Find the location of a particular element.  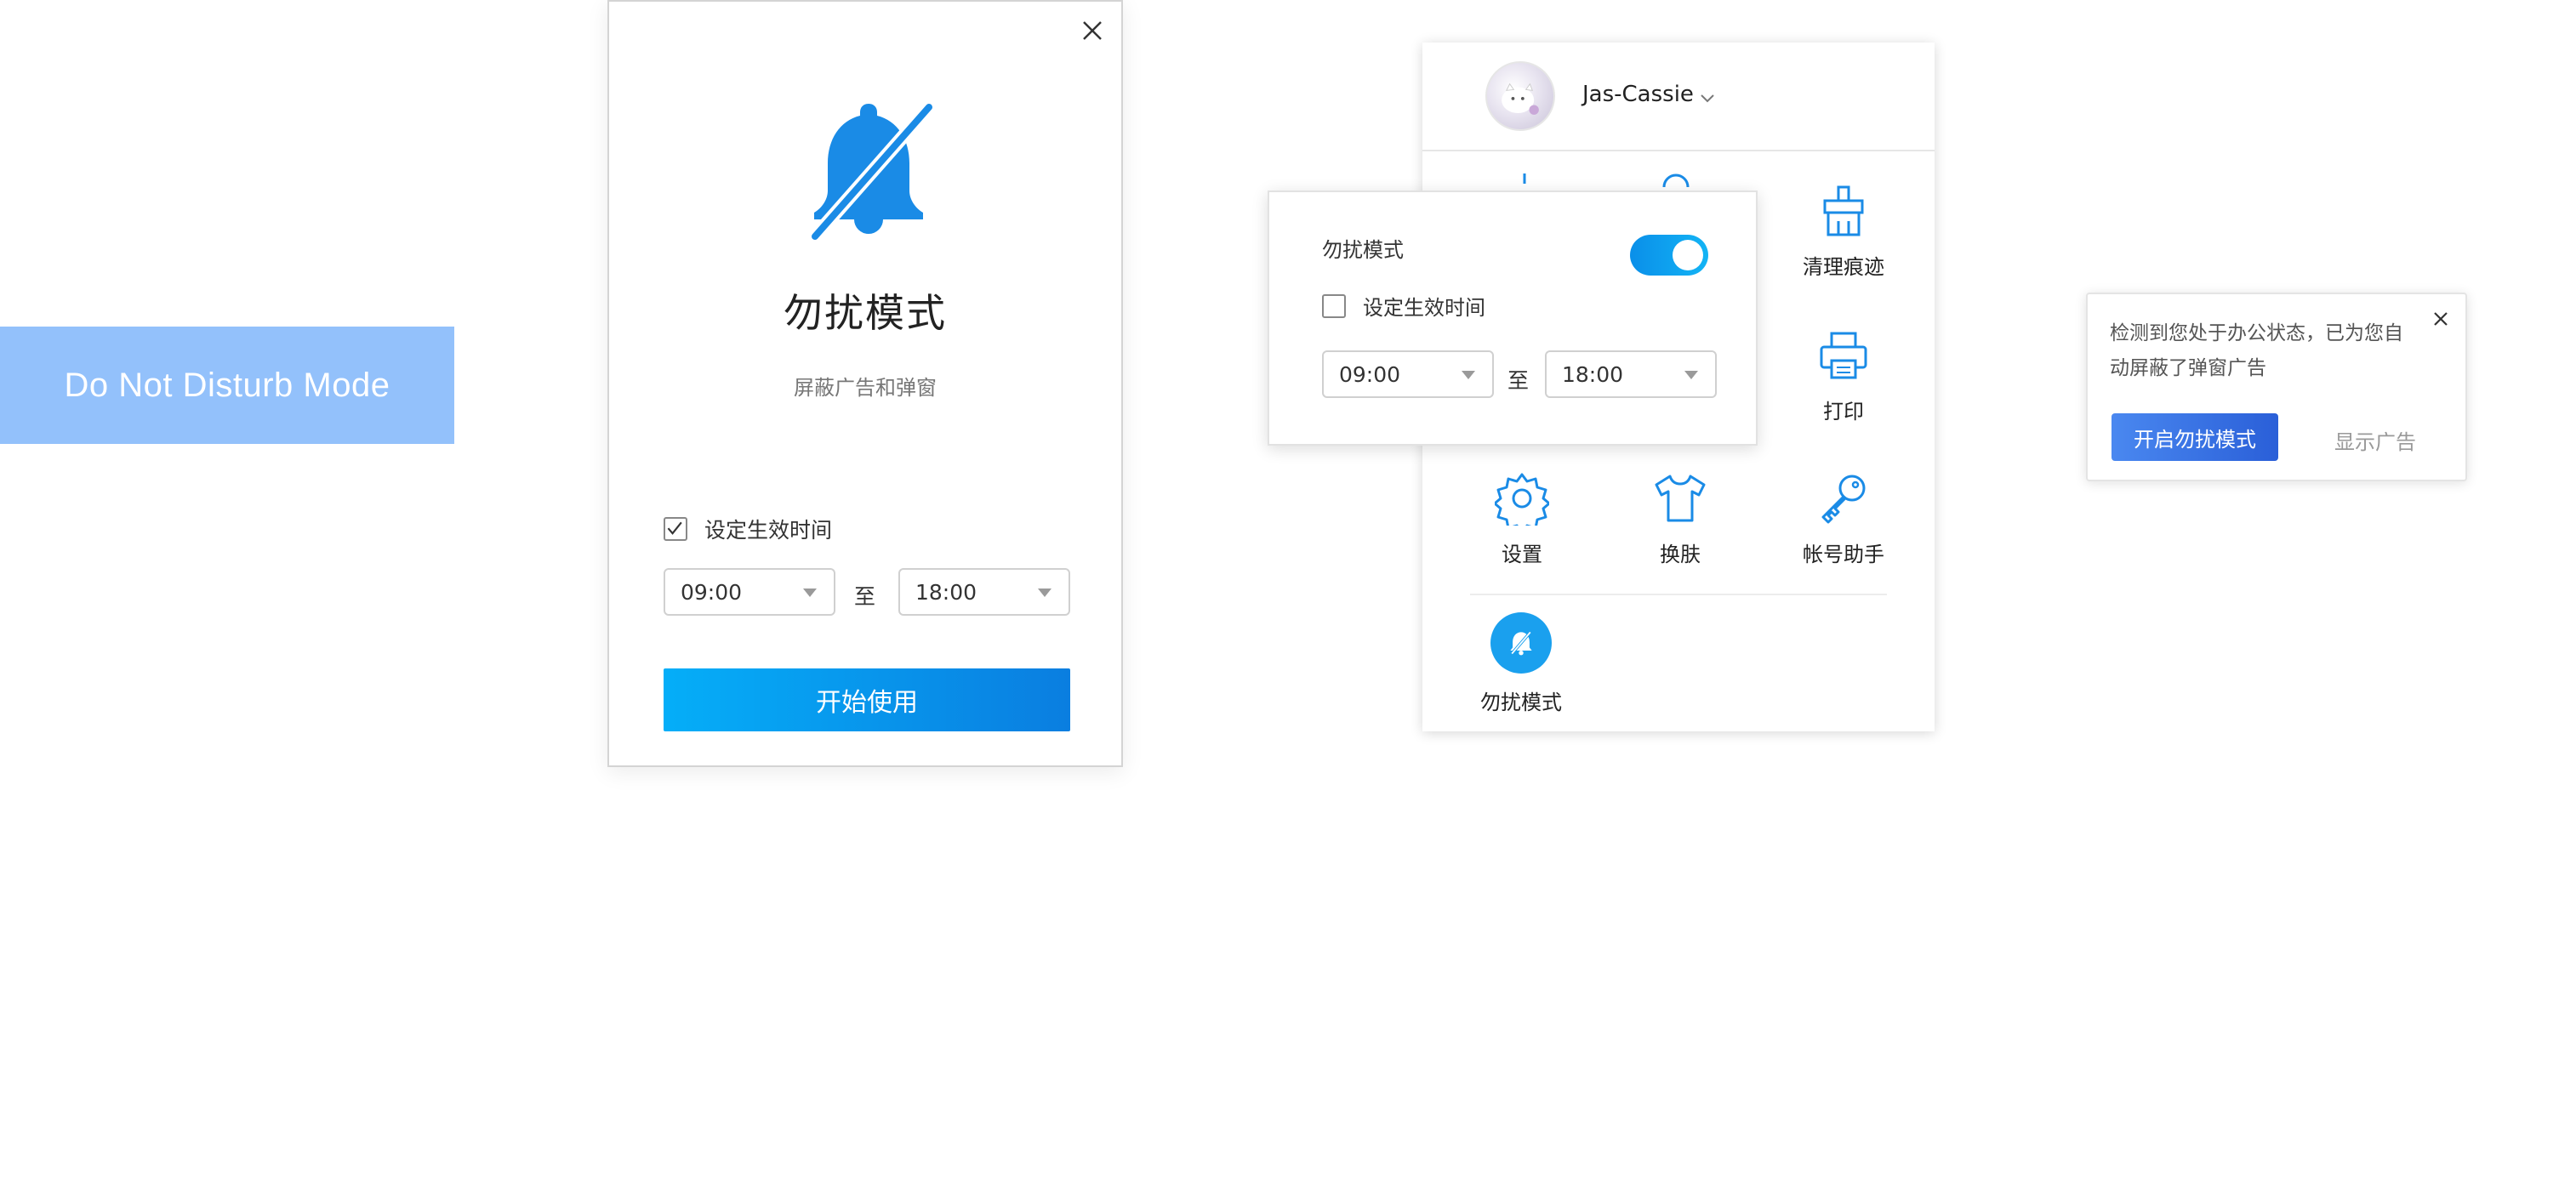

dnd-mode-button is located at coordinates (1521, 643).